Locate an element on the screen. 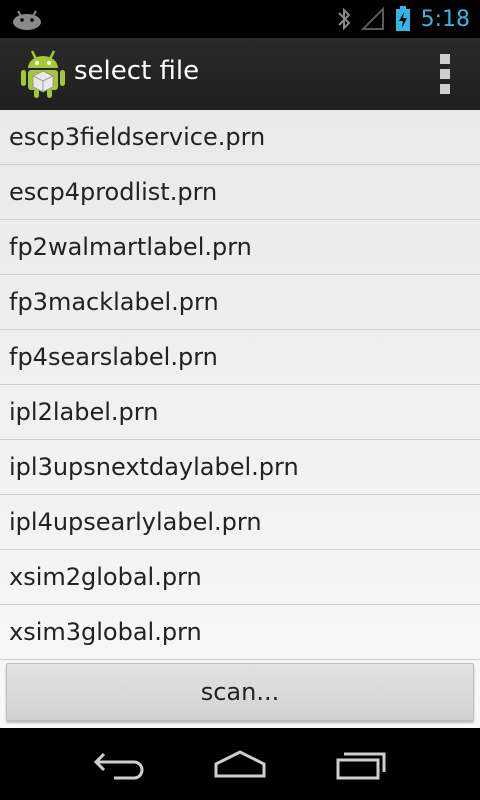 The height and width of the screenshot is (800, 480). list-item: escp4prodlist.prn is located at coordinates (240, 192).